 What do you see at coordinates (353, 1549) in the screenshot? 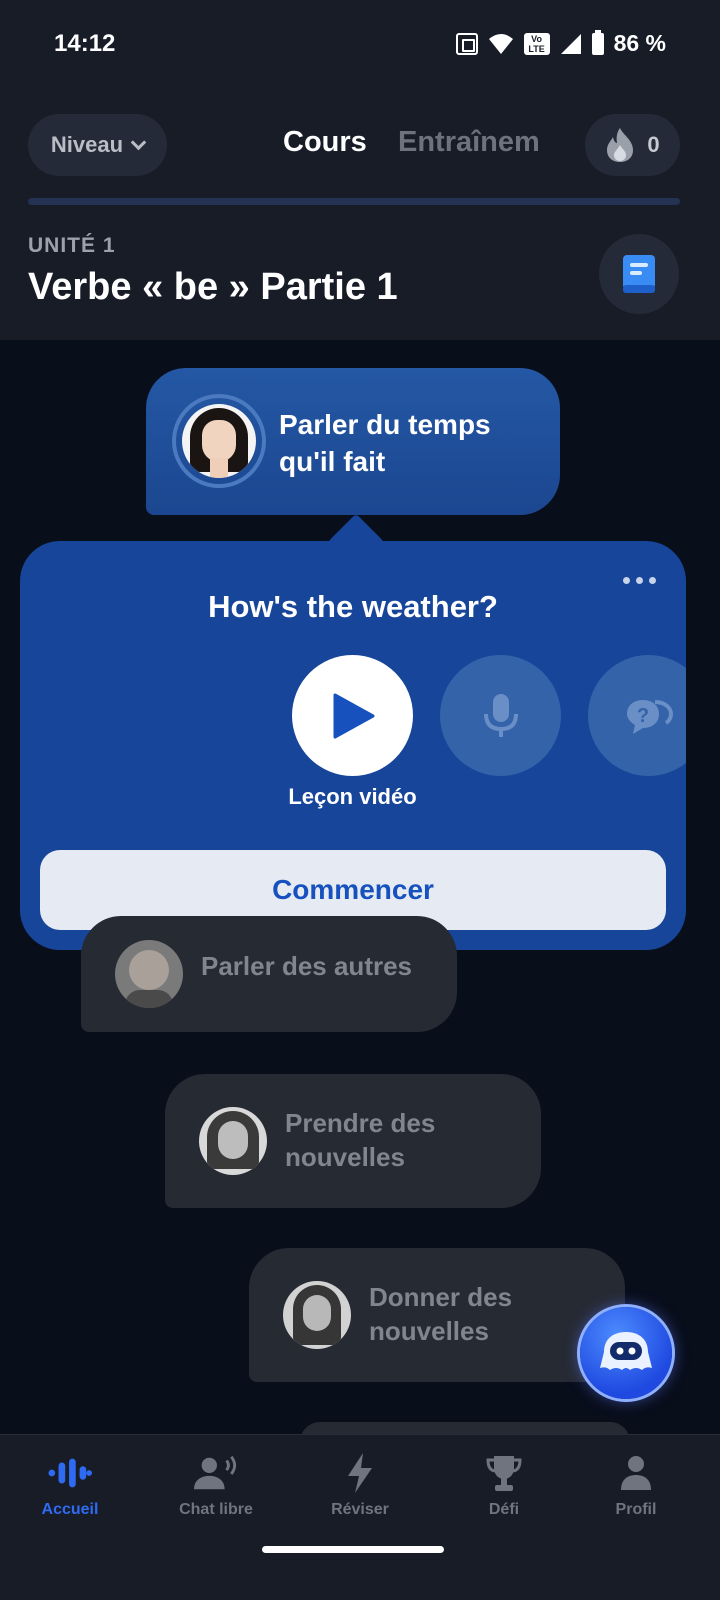
I see `home-indicator` at bounding box center [353, 1549].